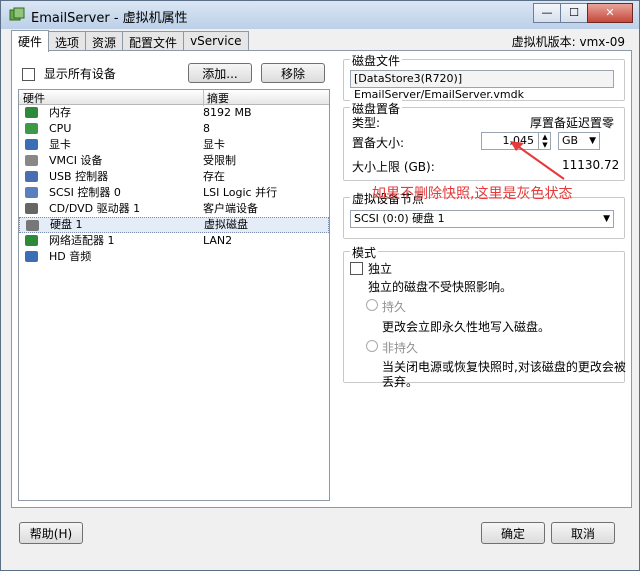 The image size is (640, 571). Describe the element at coordinates (174, 241) in the screenshot. I see `hardware-row: 网络适配器 1 LAN2` at that location.